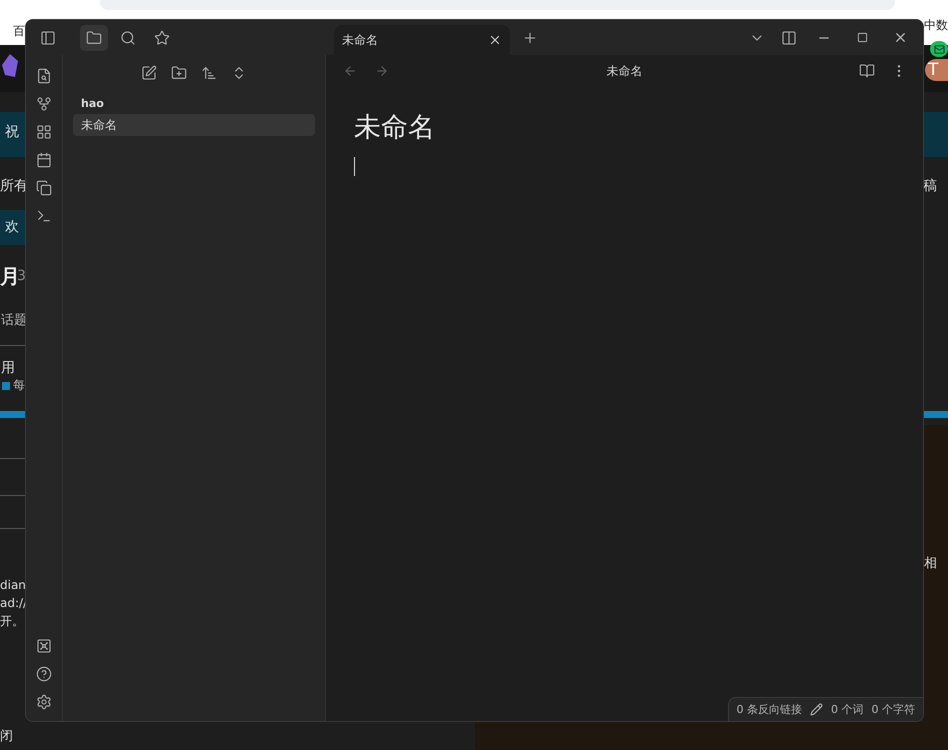  Describe the element at coordinates (6, 737) in the screenshot. I see `page-text: 闭` at that location.